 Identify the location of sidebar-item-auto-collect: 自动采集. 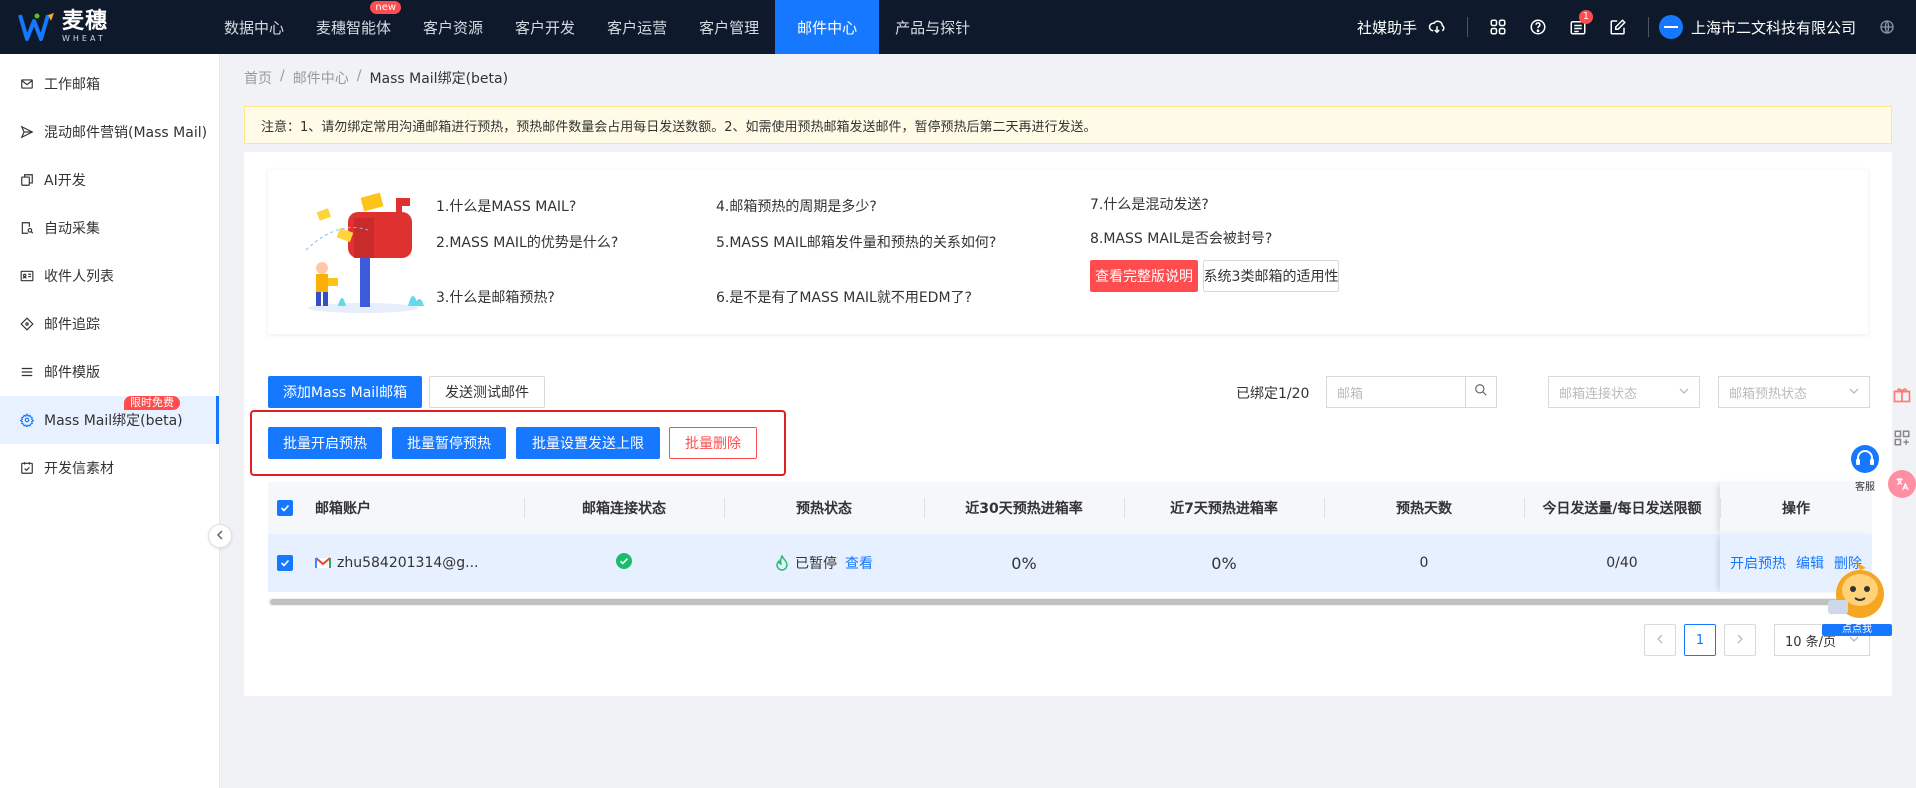
(109, 228).